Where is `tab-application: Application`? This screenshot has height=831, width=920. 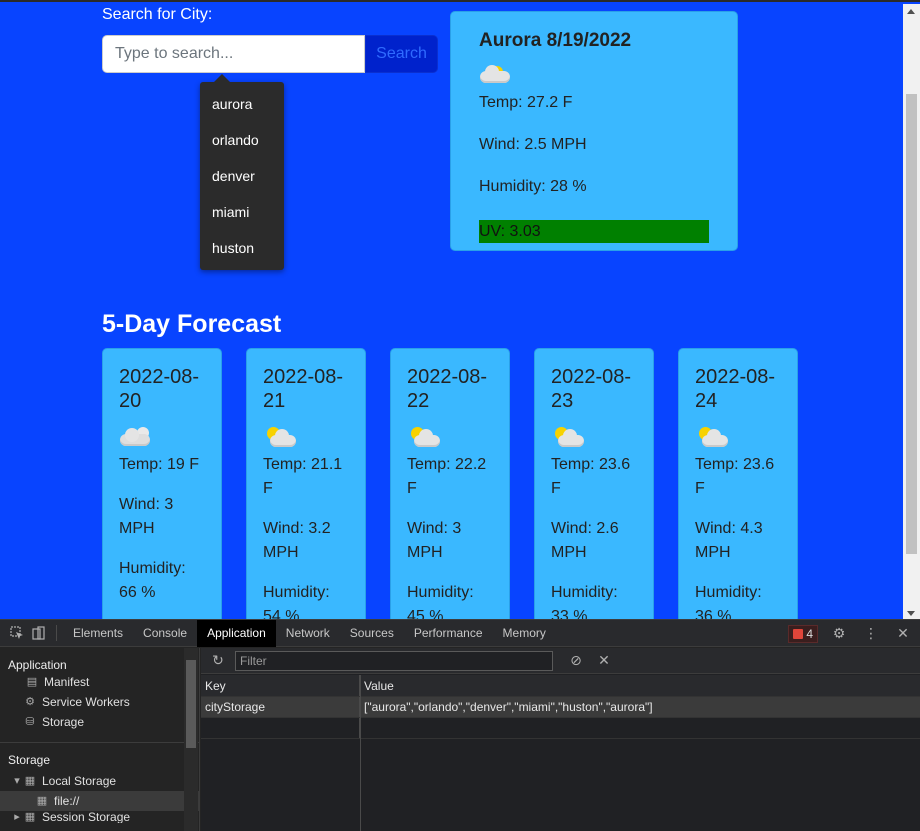 tab-application: Application is located at coordinates (236, 633).